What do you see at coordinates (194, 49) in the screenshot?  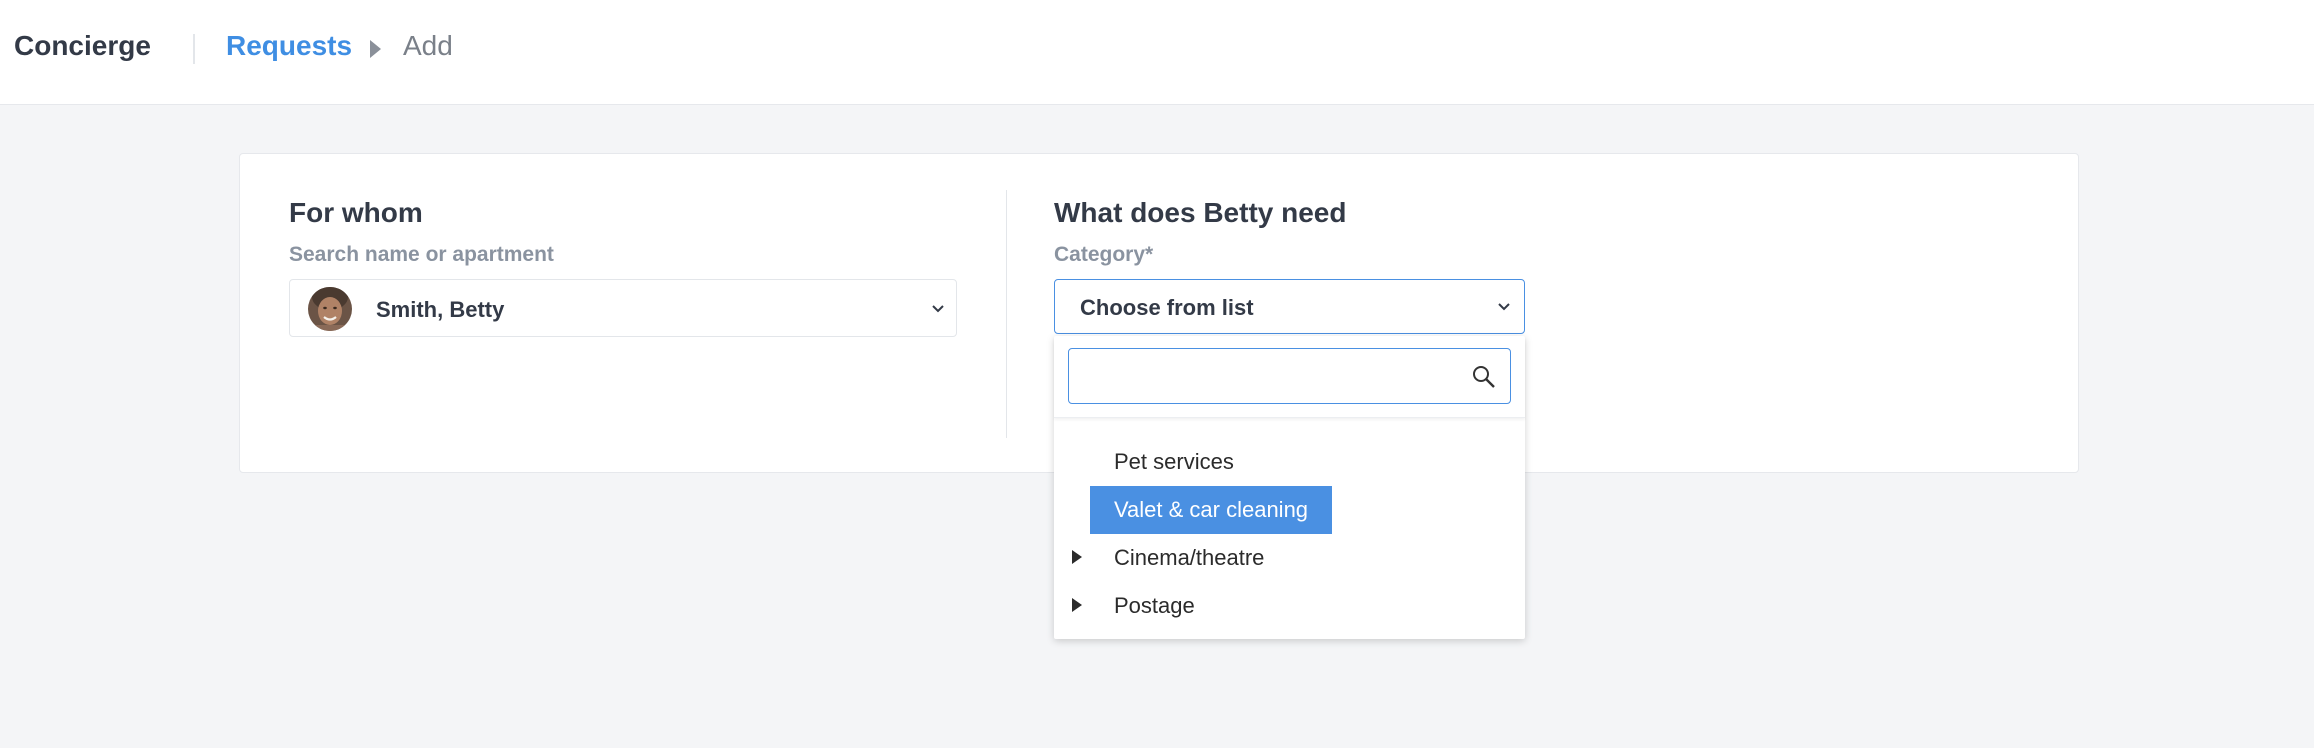 I see `header-divider` at bounding box center [194, 49].